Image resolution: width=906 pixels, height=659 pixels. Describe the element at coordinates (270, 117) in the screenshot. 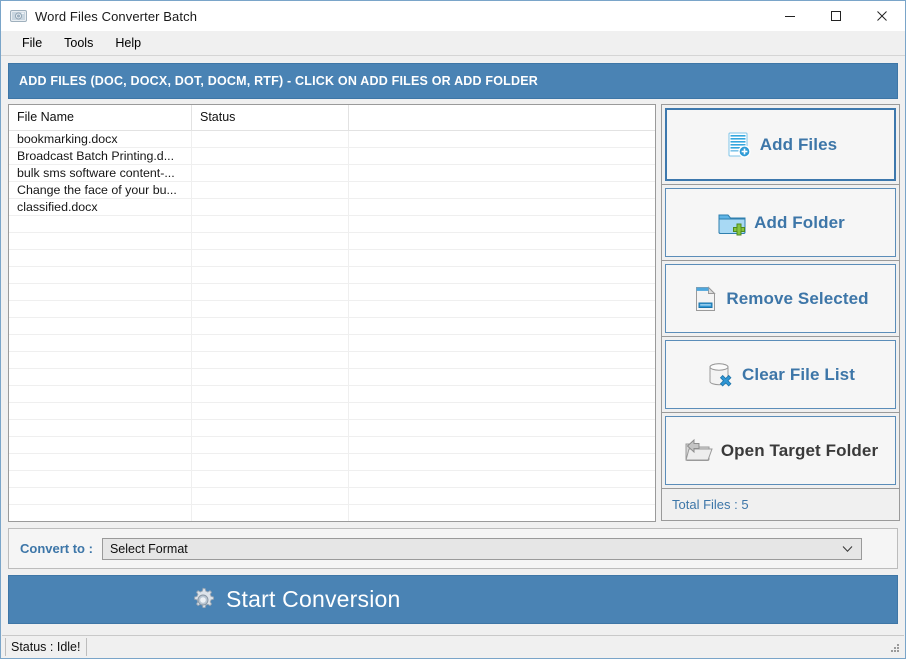

I see `column-header-status: Status` at that location.